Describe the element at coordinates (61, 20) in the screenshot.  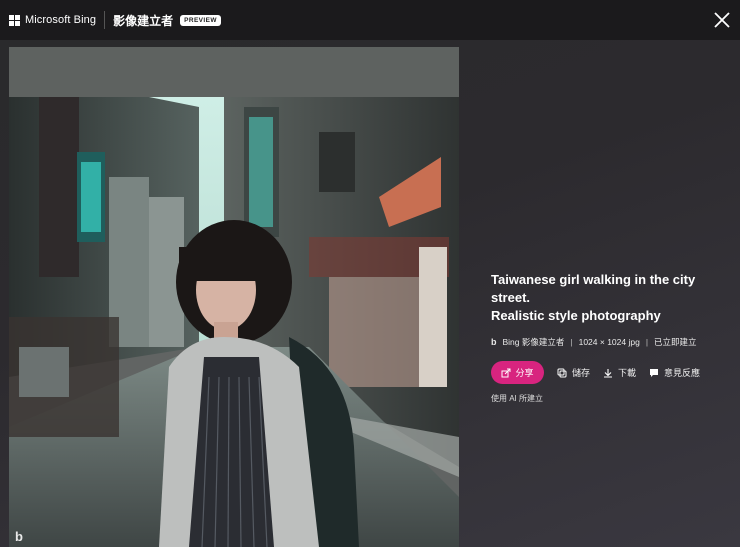
I see `brand-name: Microsoft Bing` at that location.